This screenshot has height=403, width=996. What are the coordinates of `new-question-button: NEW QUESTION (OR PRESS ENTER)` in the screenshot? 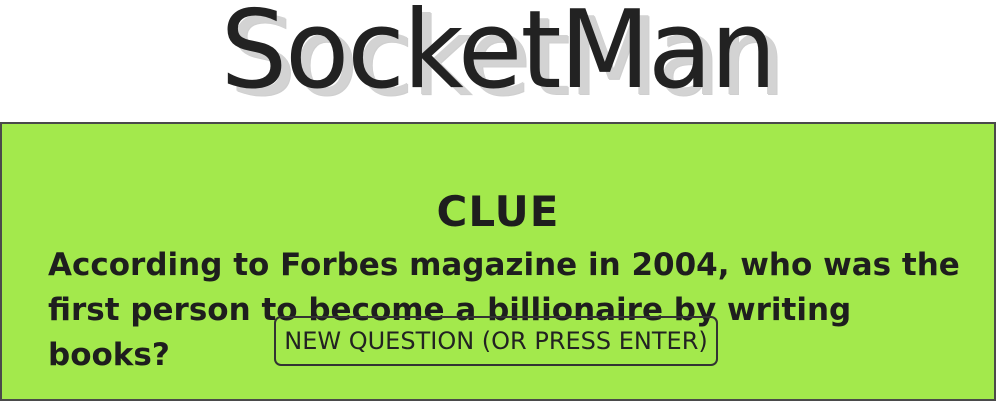 It's located at (496, 341).